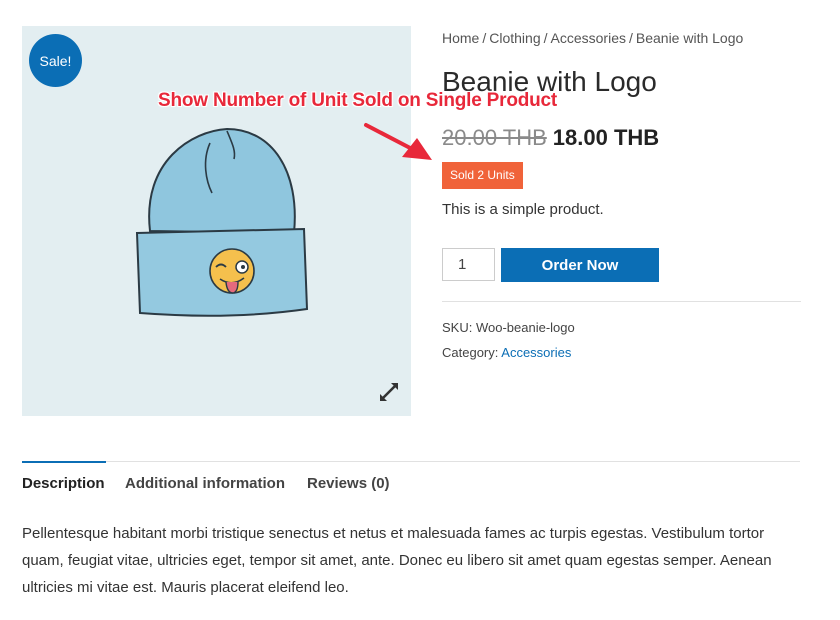  What do you see at coordinates (514, 38) in the screenshot?
I see `breadcrumb-clothing: Clothing` at bounding box center [514, 38].